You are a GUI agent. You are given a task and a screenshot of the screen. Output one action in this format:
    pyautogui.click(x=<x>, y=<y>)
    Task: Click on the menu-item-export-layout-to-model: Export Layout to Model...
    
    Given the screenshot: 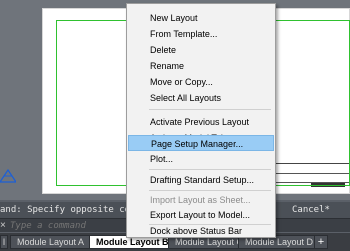 What is the action you would take?
    pyautogui.click(x=201, y=215)
    